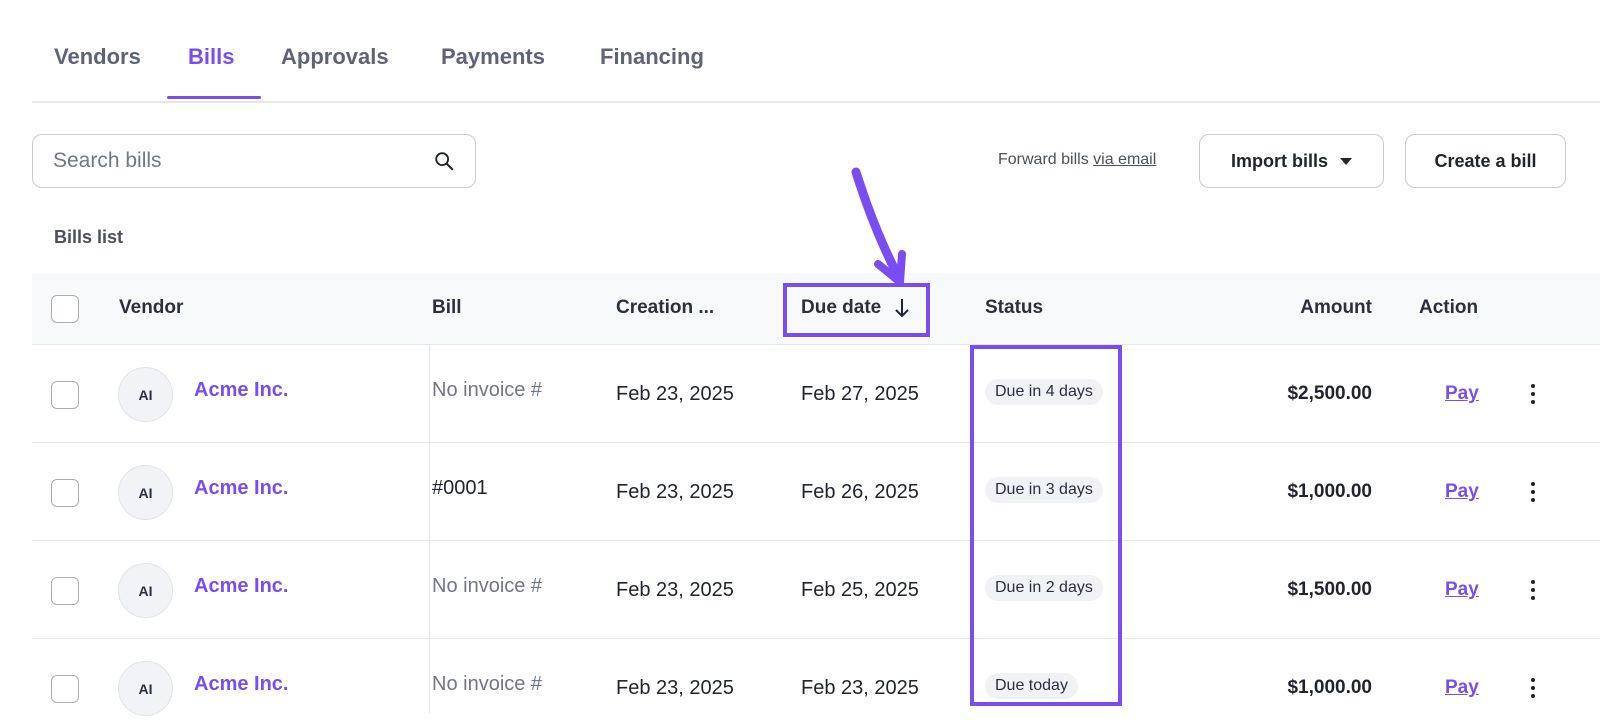 The width and height of the screenshot is (1600, 720). What do you see at coordinates (151, 308) in the screenshot?
I see `column-vendor: Vendor` at bounding box center [151, 308].